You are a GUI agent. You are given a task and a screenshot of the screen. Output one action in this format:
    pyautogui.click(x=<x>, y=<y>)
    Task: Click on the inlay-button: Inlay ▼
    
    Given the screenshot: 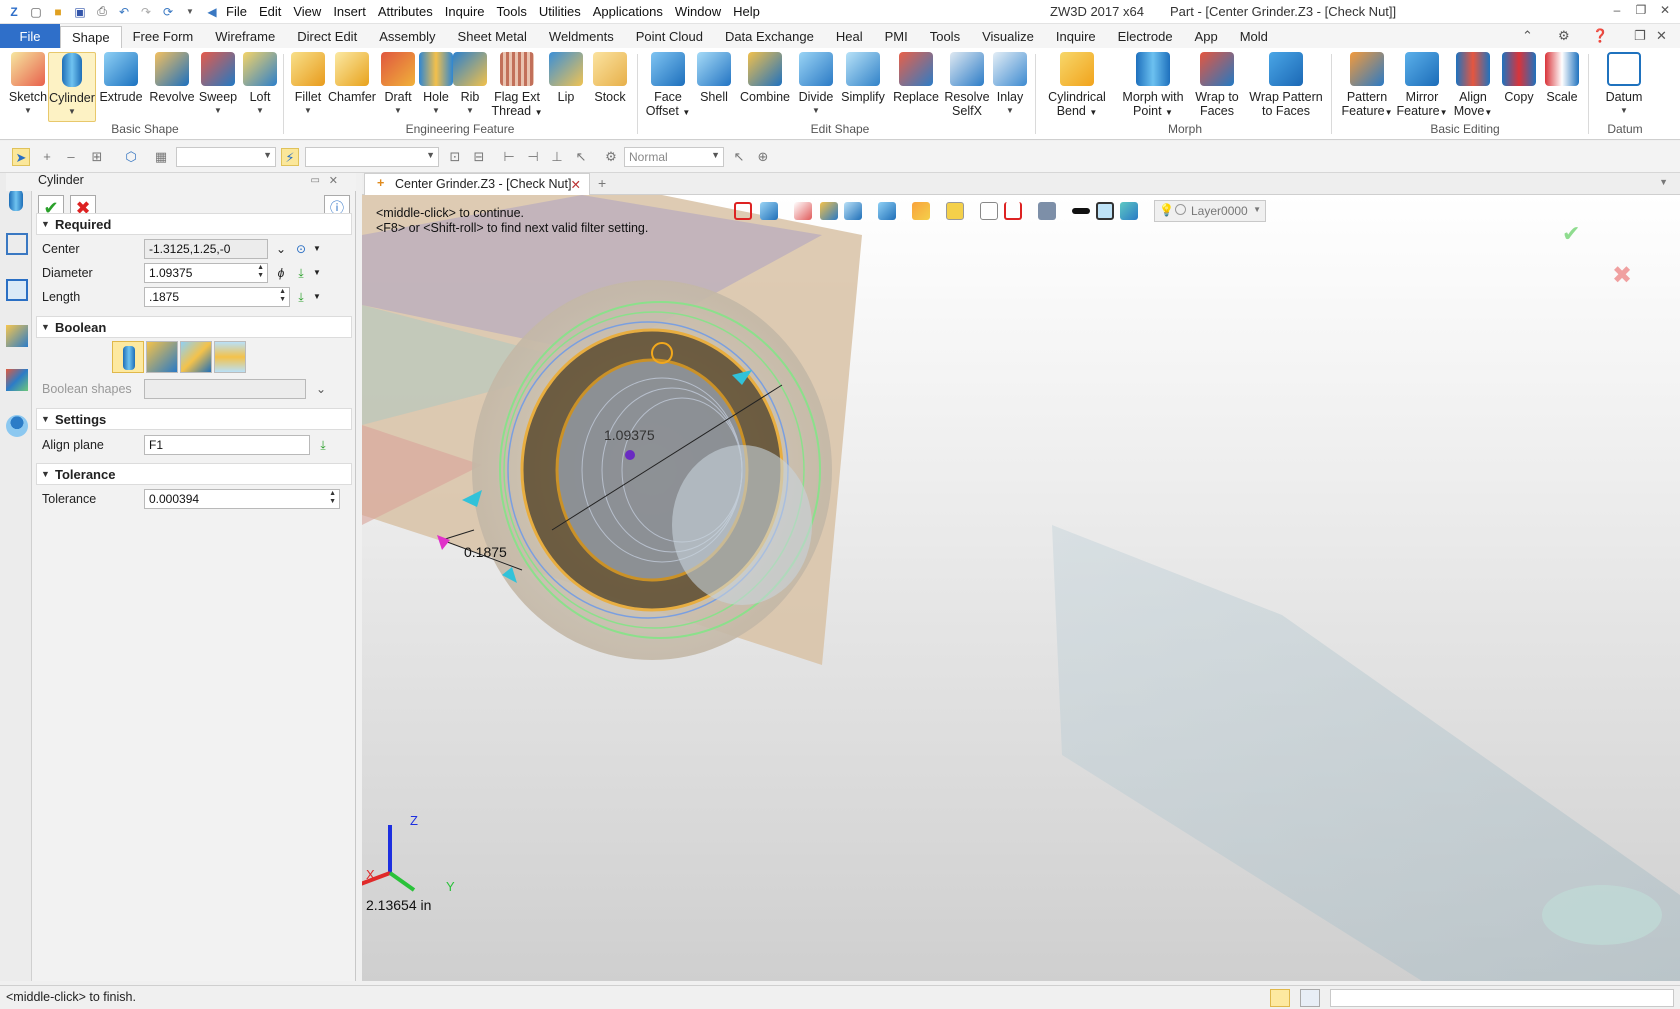 What is the action you would take?
    pyautogui.click(x=1010, y=85)
    